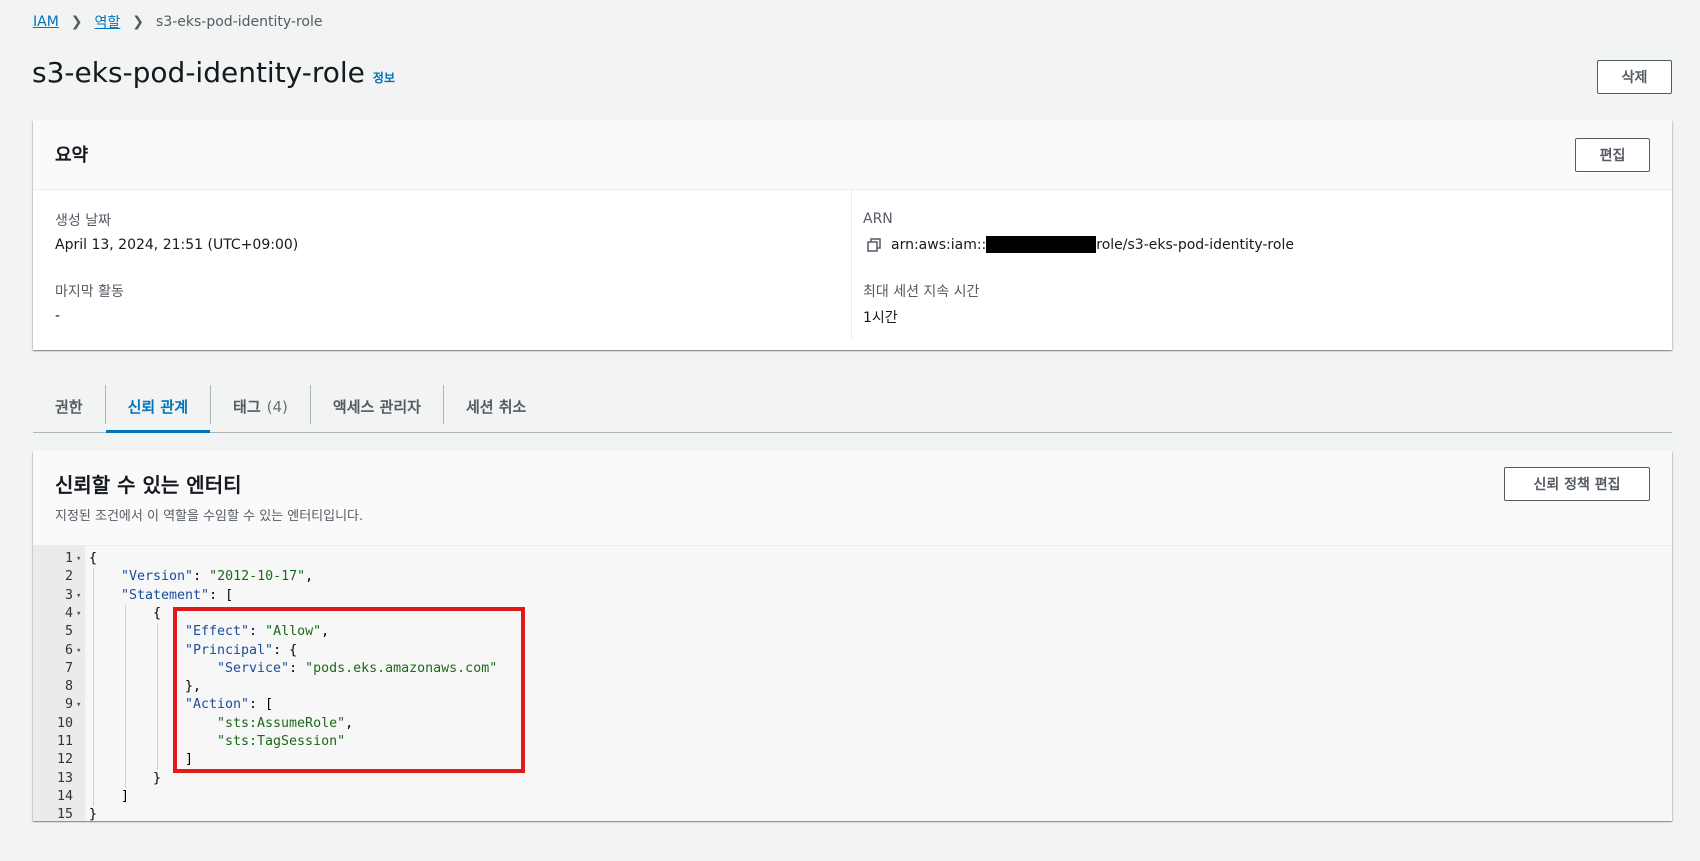 Image resolution: width=1700 pixels, height=861 pixels. Describe the element at coordinates (72, 155) in the screenshot. I see `summary-title: 요약` at that location.